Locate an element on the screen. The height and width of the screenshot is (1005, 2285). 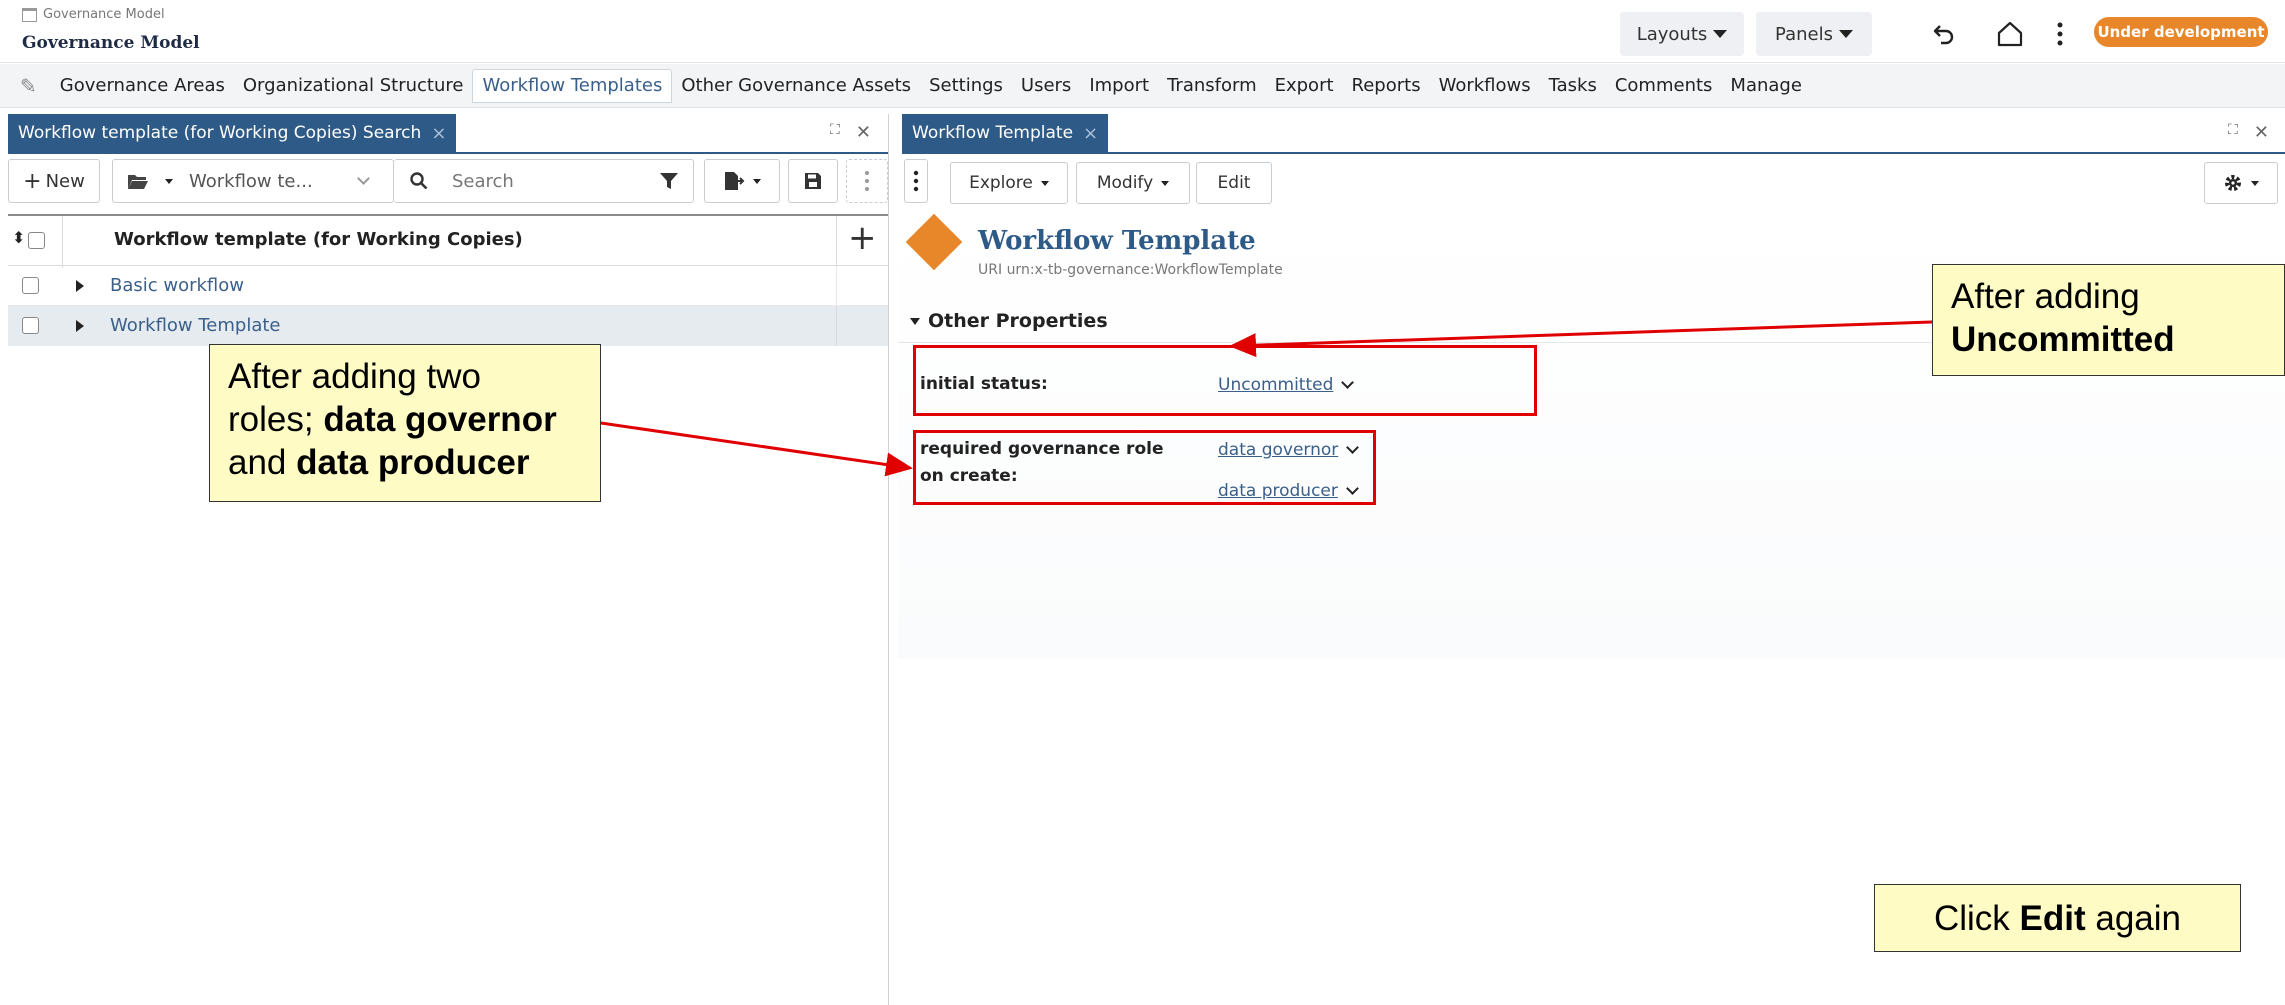
save-search-button is located at coordinates (813, 181).